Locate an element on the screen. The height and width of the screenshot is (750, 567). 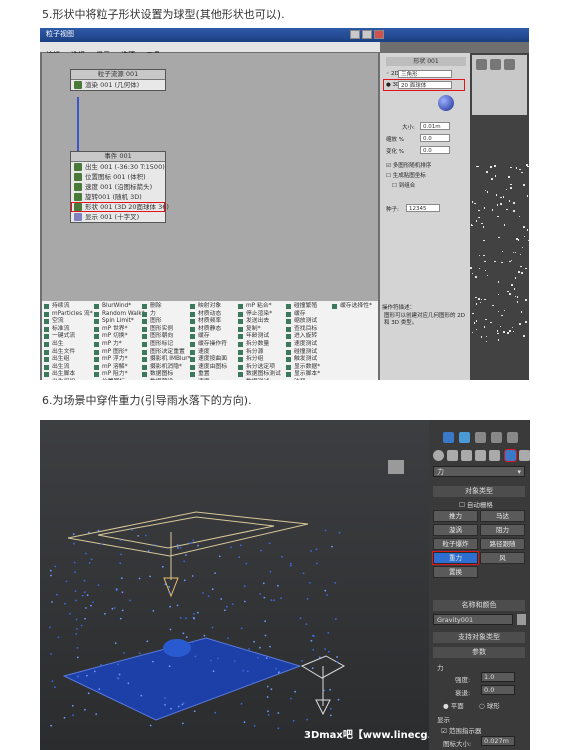
modify-tab-icon is located at coordinates (464, 437).